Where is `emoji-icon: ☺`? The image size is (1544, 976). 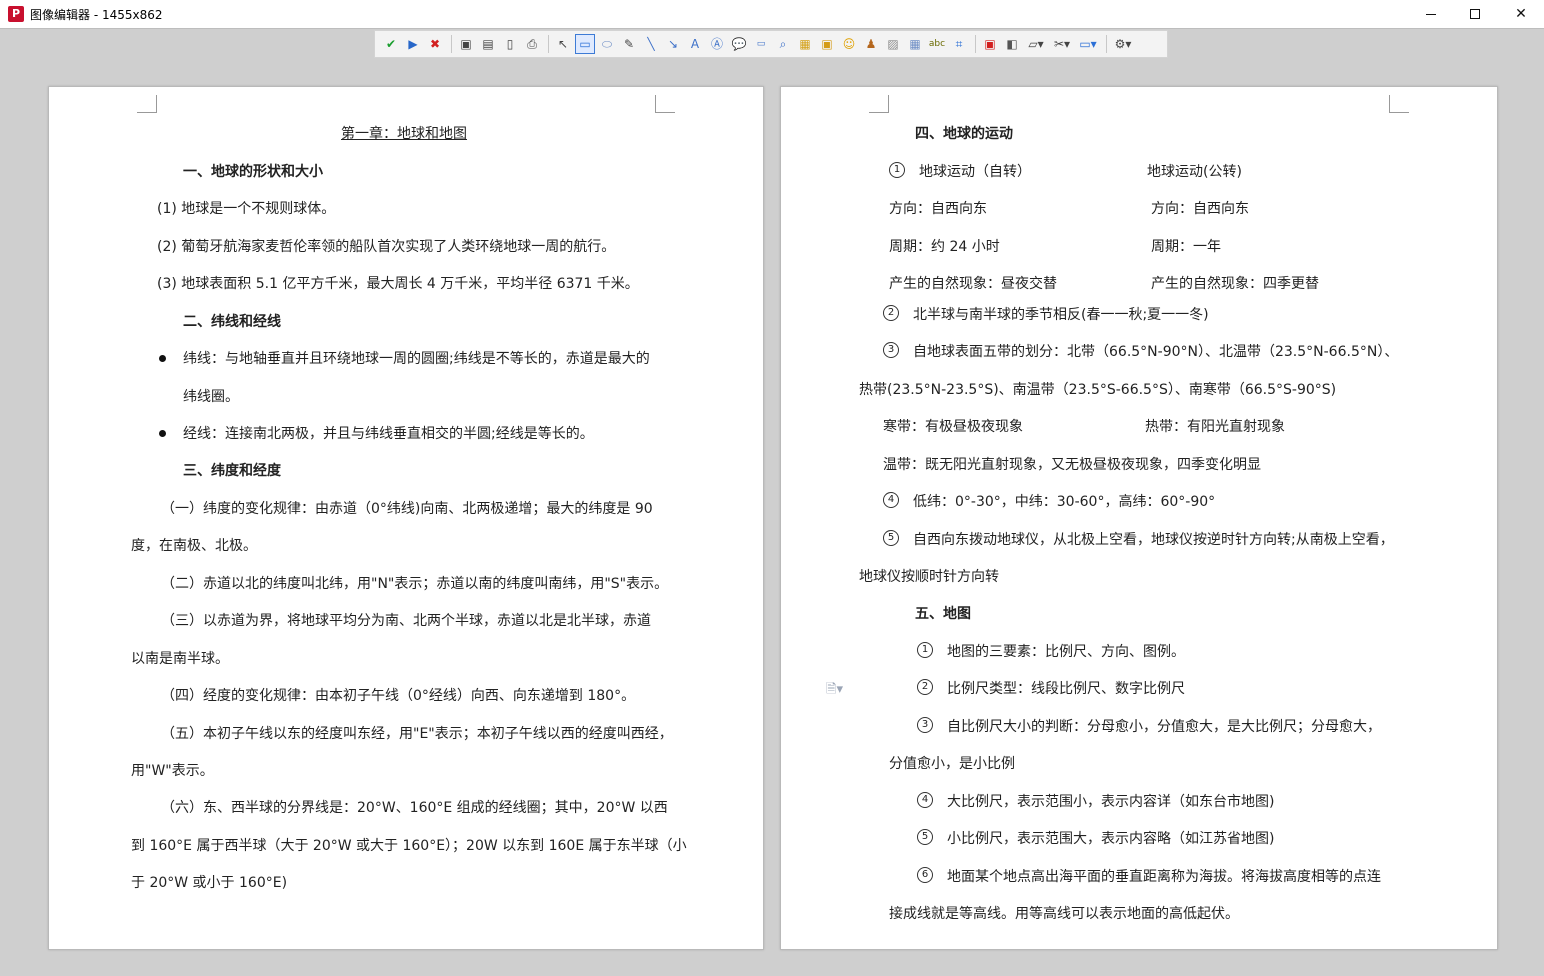
emoji-icon: ☺ is located at coordinates (849, 44).